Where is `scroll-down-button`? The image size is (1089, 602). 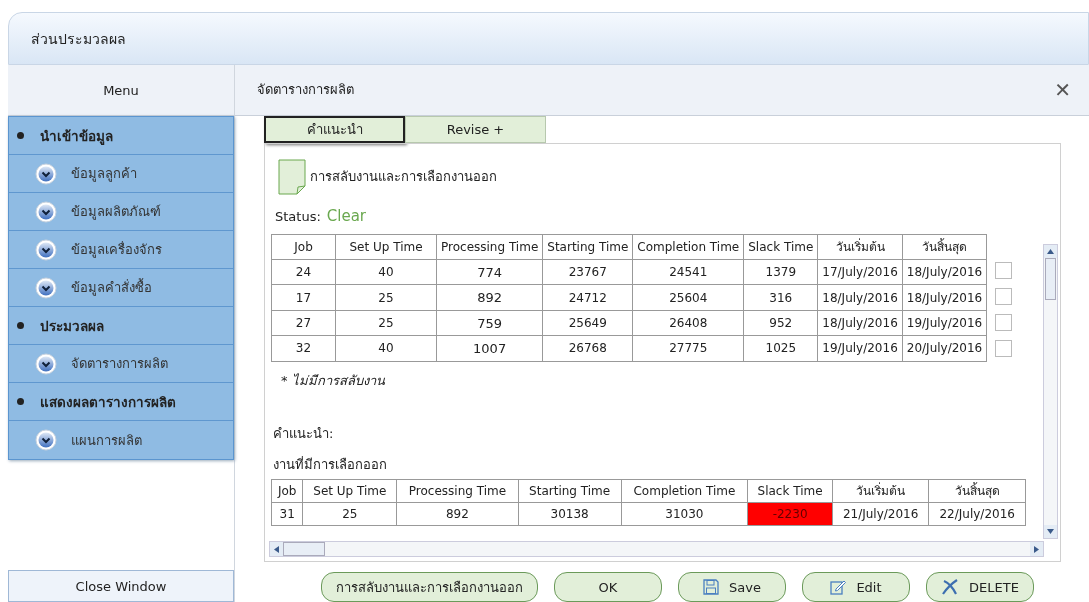
scroll-down-button is located at coordinates (1050, 531).